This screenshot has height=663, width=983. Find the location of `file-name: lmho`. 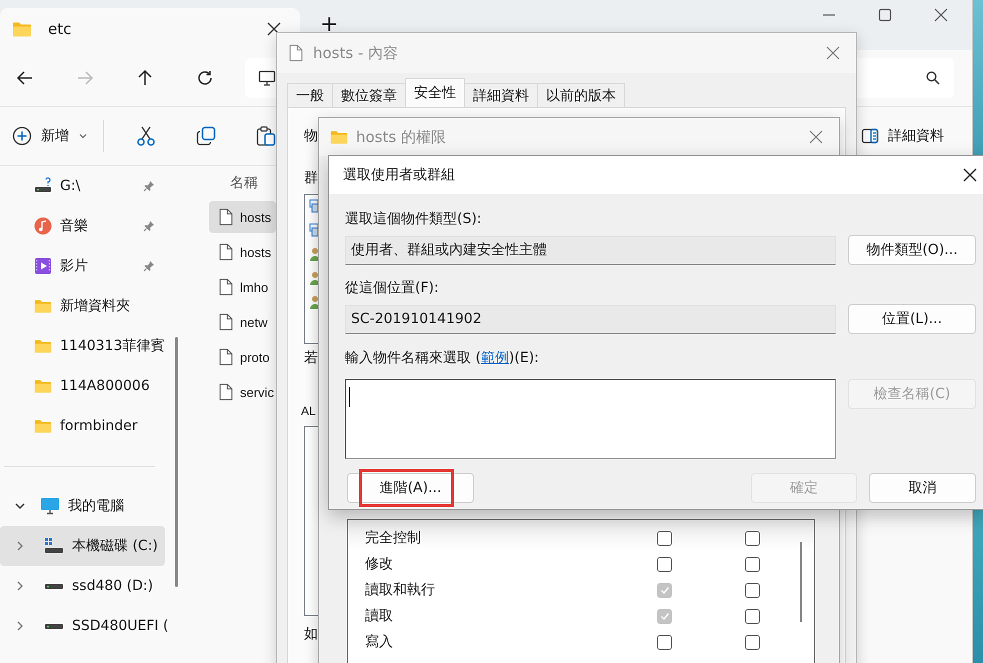

file-name: lmho is located at coordinates (254, 287).